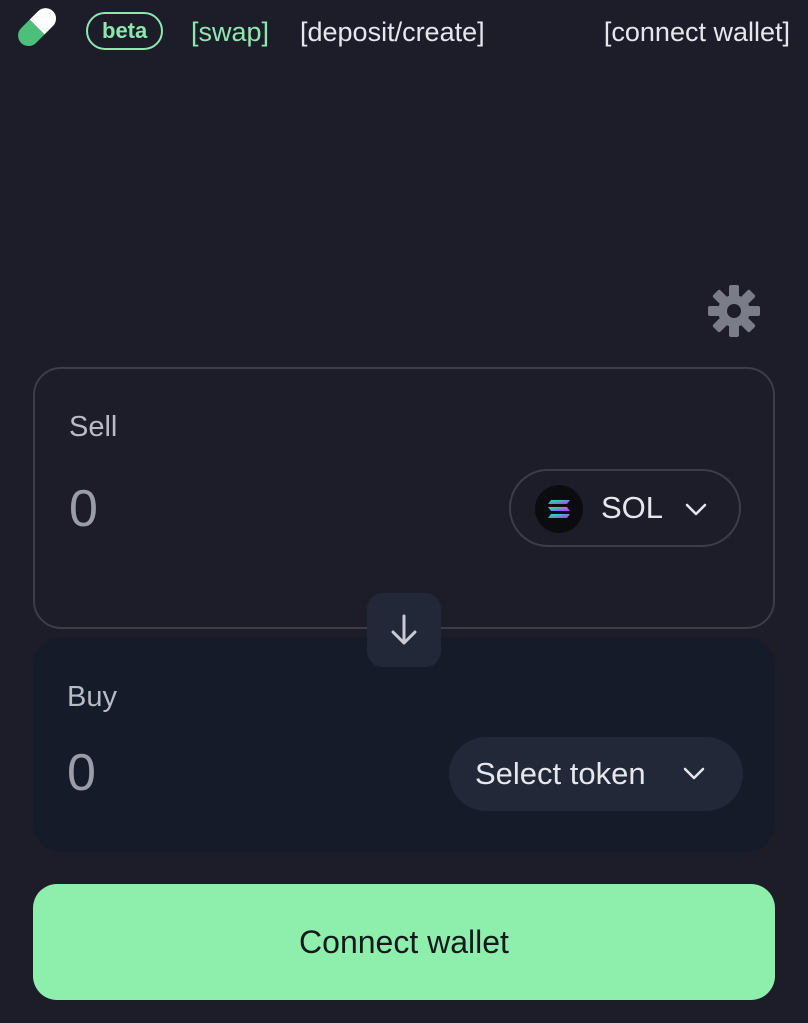 This screenshot has width=808, height=1023. I want to click on pill-logo-icon, so click(42, 32).